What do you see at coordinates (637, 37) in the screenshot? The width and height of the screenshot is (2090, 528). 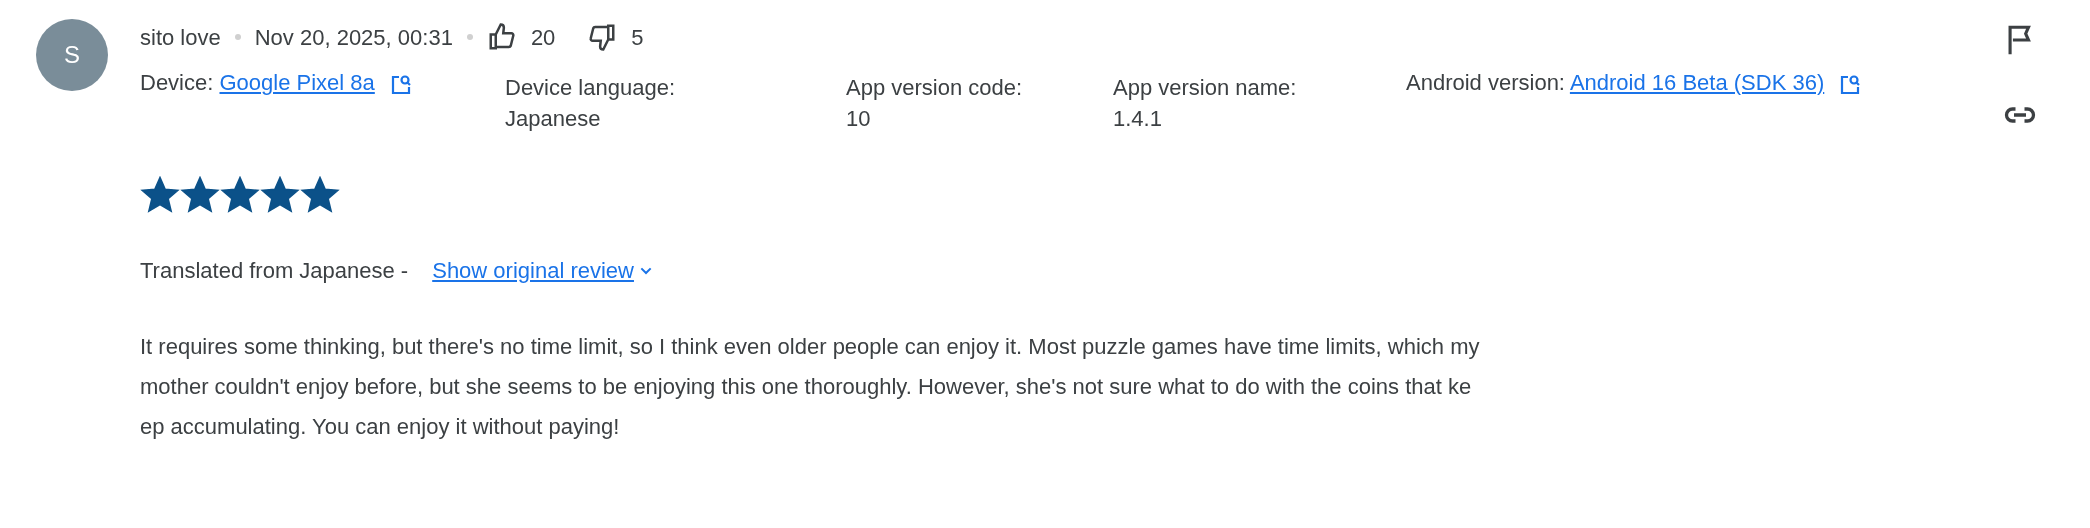 I see `thumbs-down-count: 5` at bounding box center [637, 37].